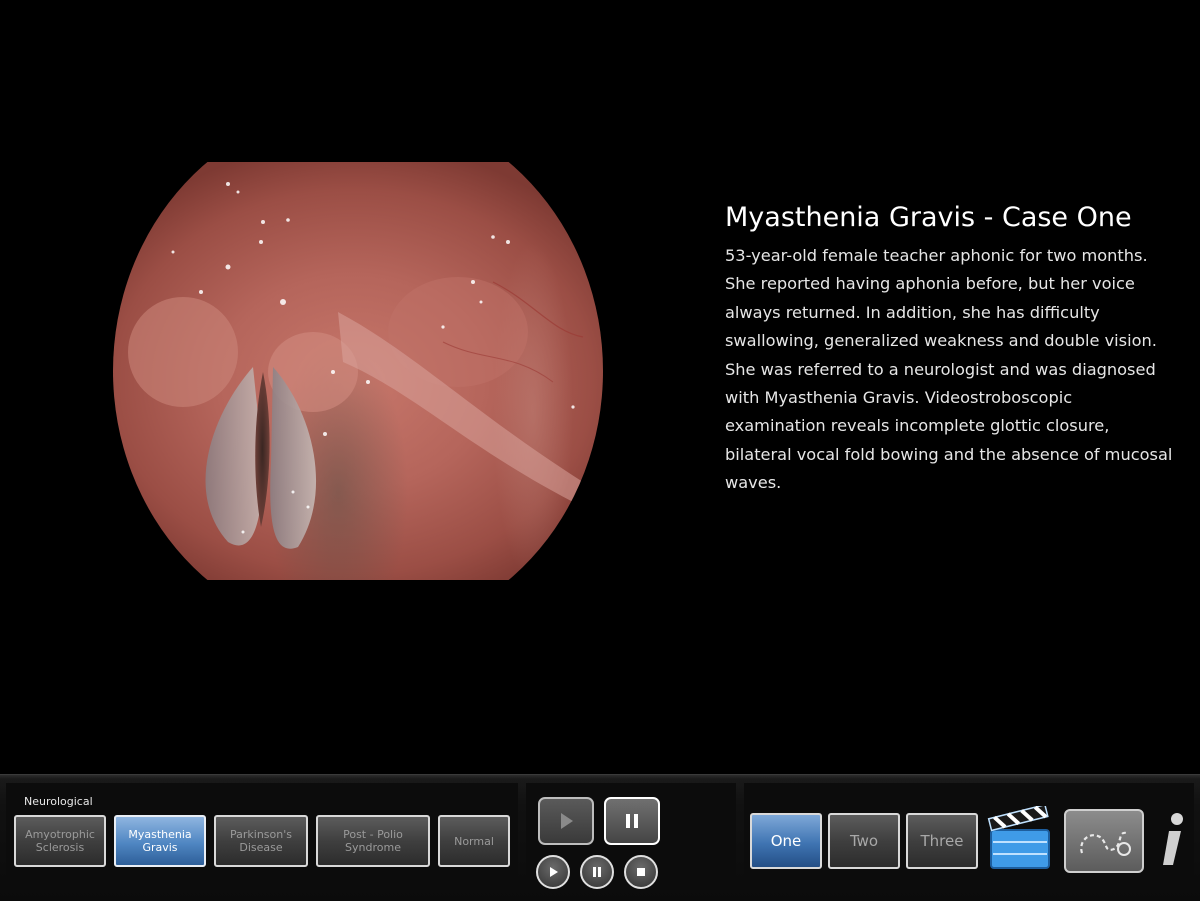 Image resolution: width=1200 pixels, height=901 pixels. I want to click on category-button-label: Myasthenia Gravis, so click(160, 841).